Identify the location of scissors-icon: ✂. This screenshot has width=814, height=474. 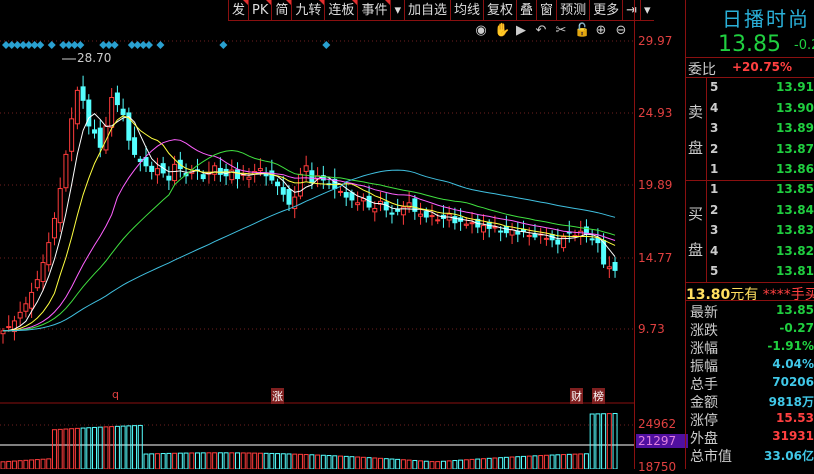
(561, 30).